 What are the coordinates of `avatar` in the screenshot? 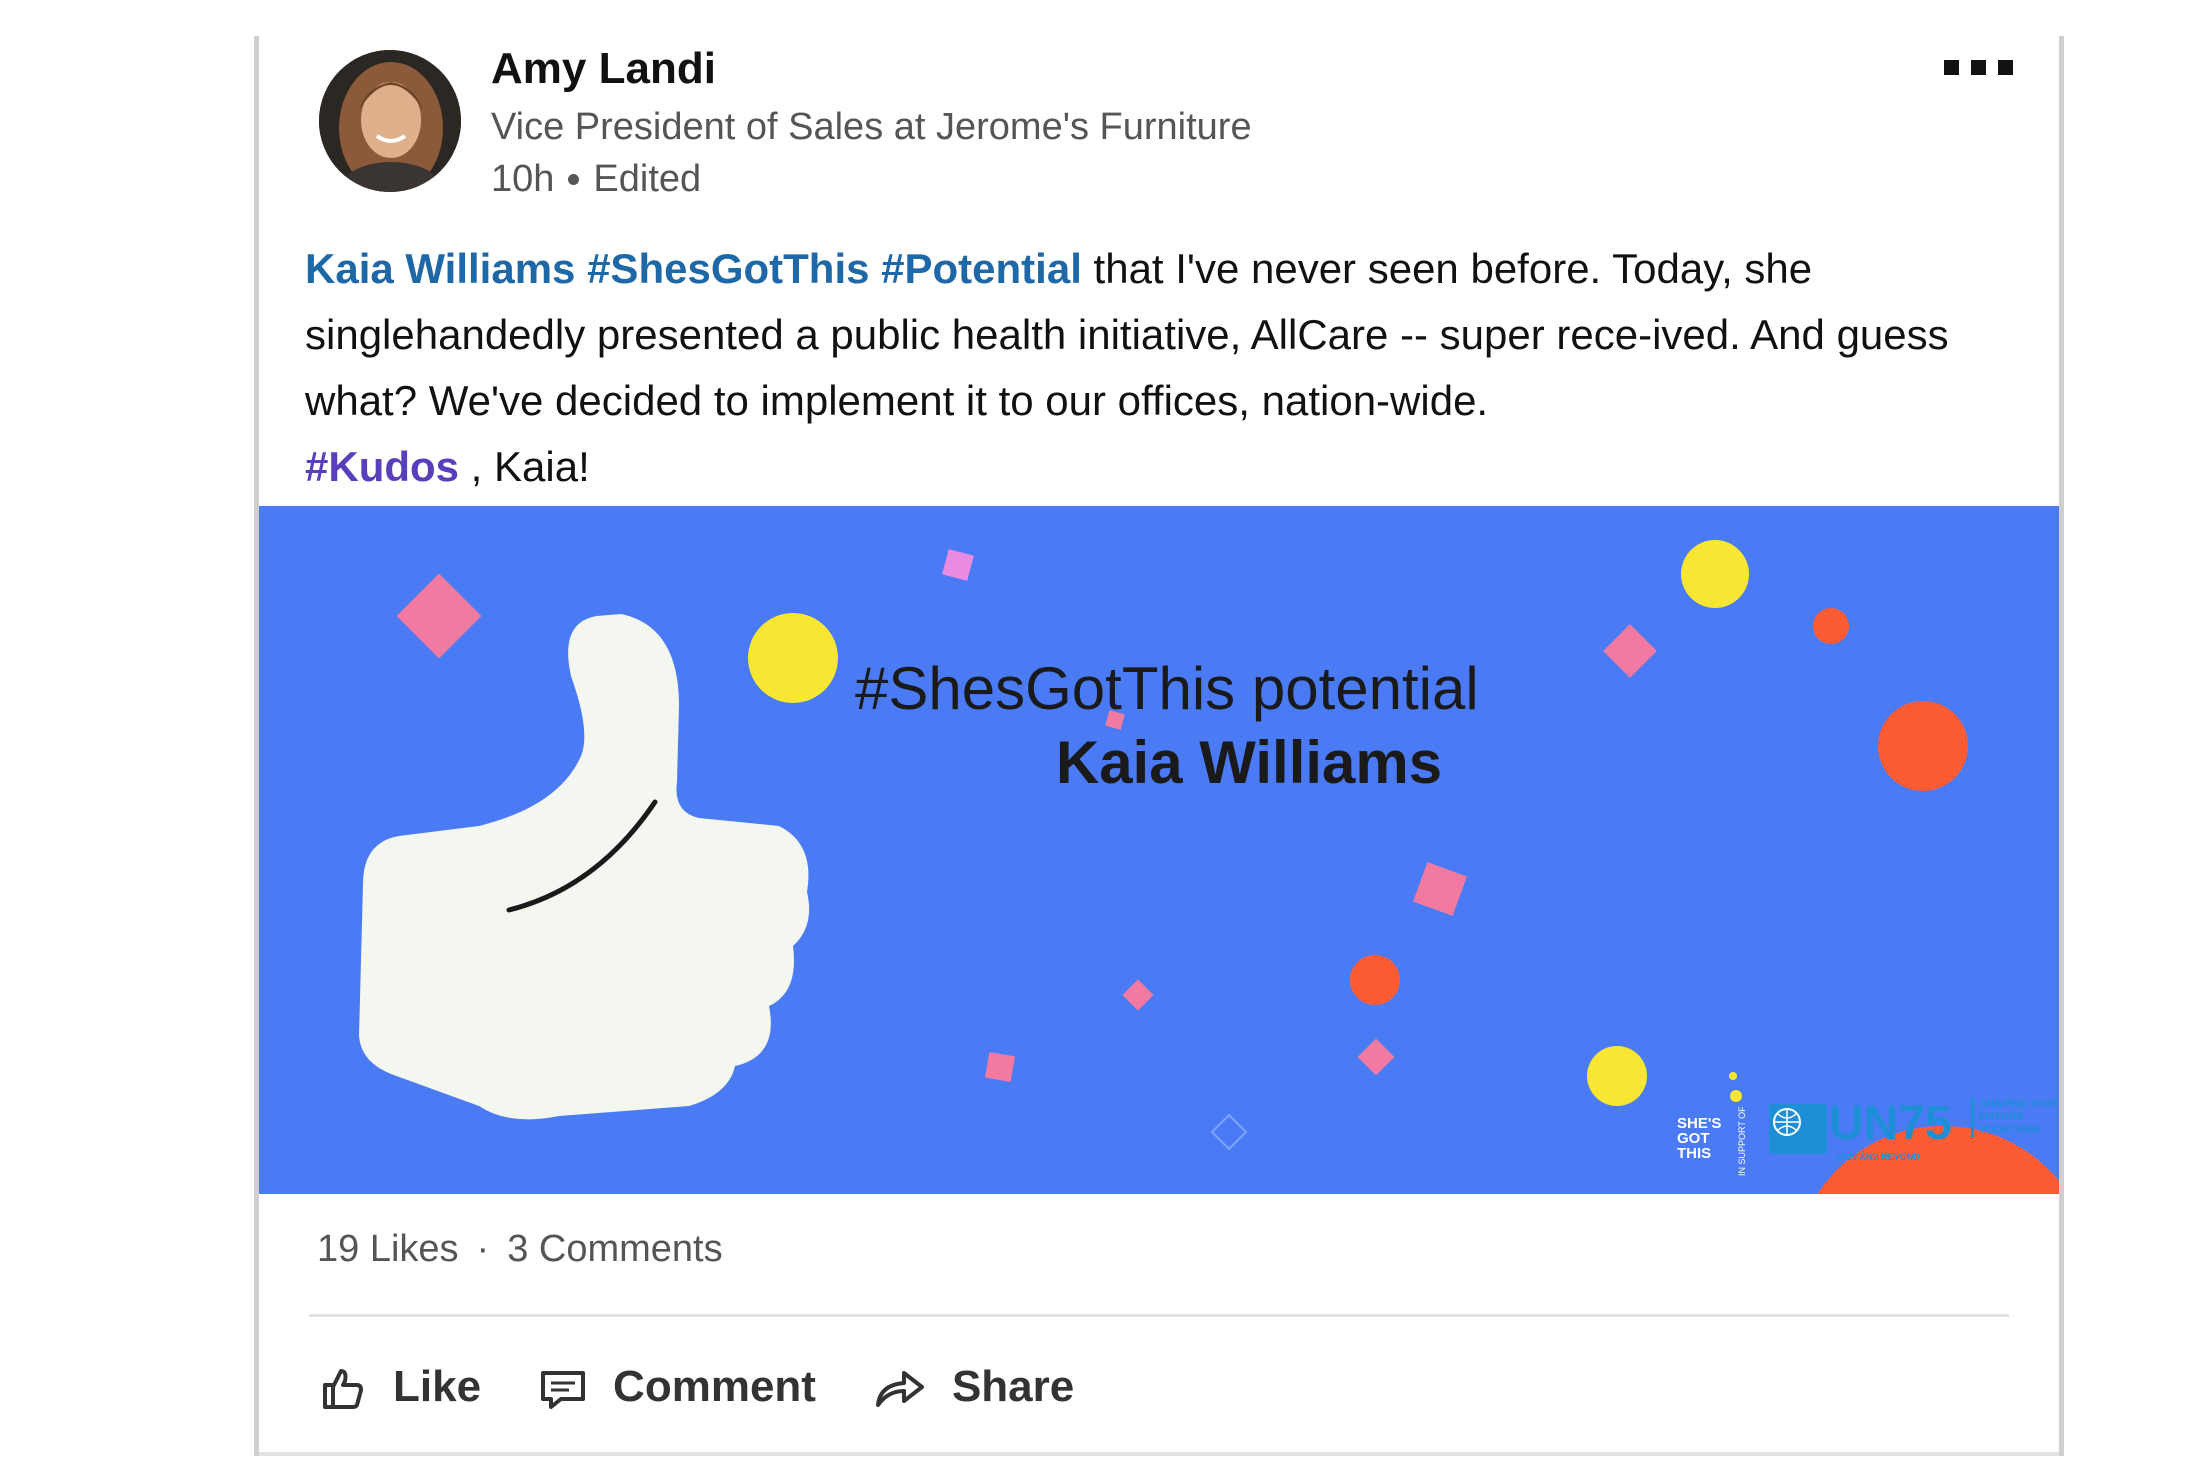 It's located at (390, 121).